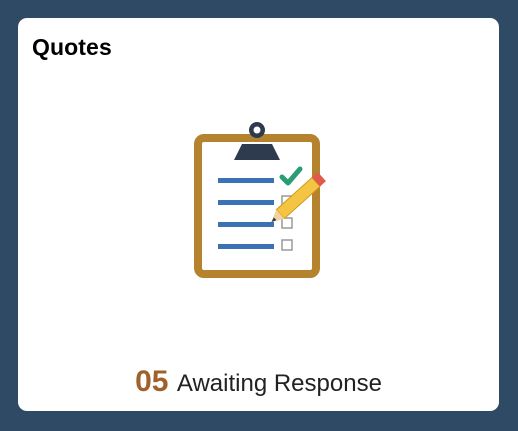 The width and height of the screenshot is (518, 431). I want to click on clipboard-checklist-icon, so click(270, 200).